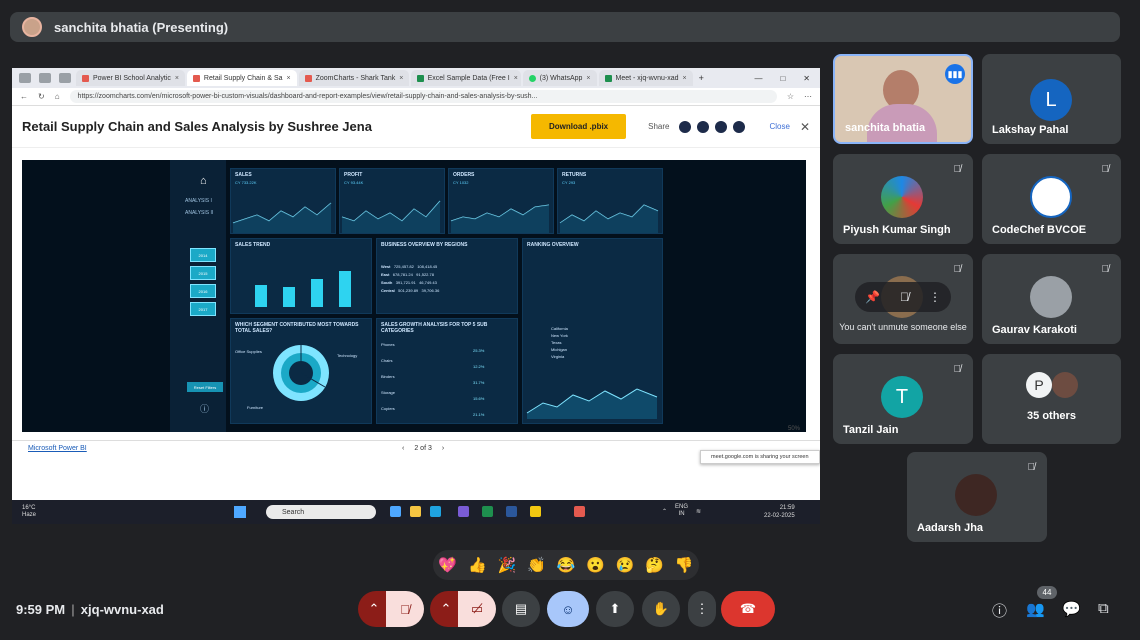  What do you see at coordinates (204, 408) in the screenshot?
I see `info-icon: ⓘ` at bounding box center [204, 408].